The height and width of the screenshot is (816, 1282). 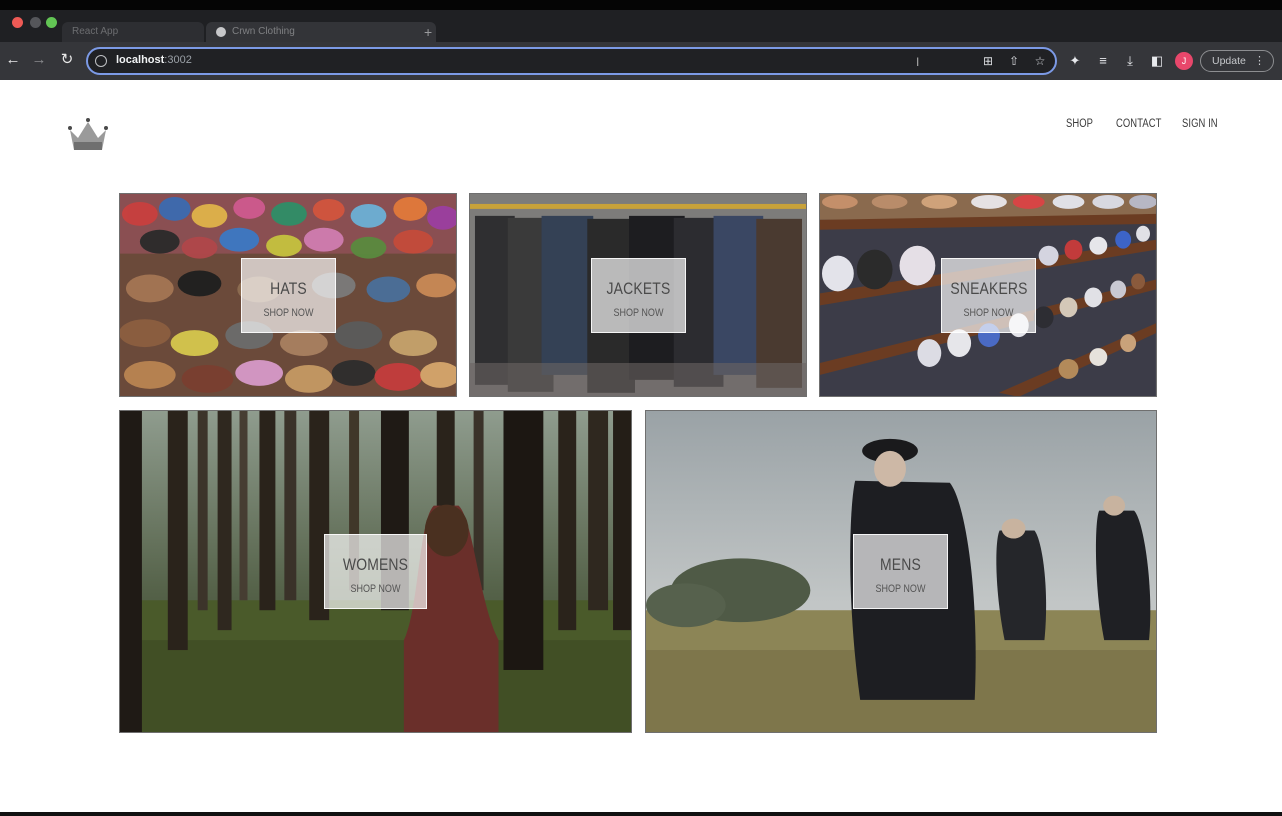 I want to click on close-window-button, so click(x=17, y=22).